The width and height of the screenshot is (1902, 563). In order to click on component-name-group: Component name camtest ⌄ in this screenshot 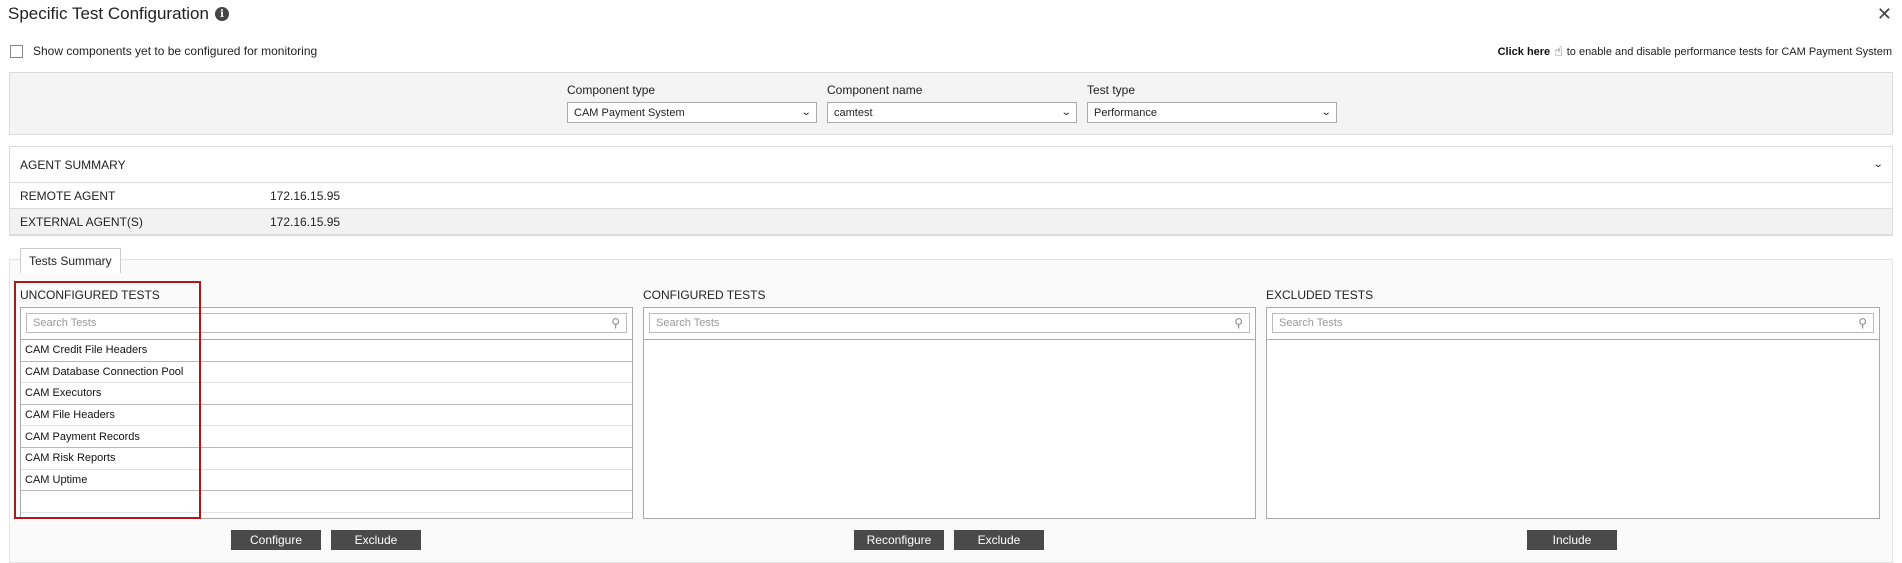, I will do `click(952, 103)`.